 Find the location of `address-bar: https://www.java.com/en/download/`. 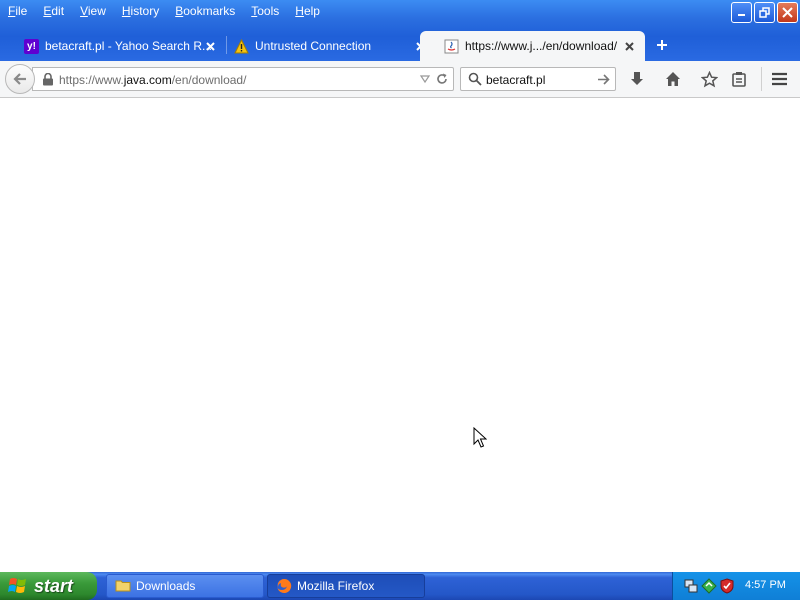

address-bar: https://www.java.com/en/download/ is located at coordinates (243, 79).